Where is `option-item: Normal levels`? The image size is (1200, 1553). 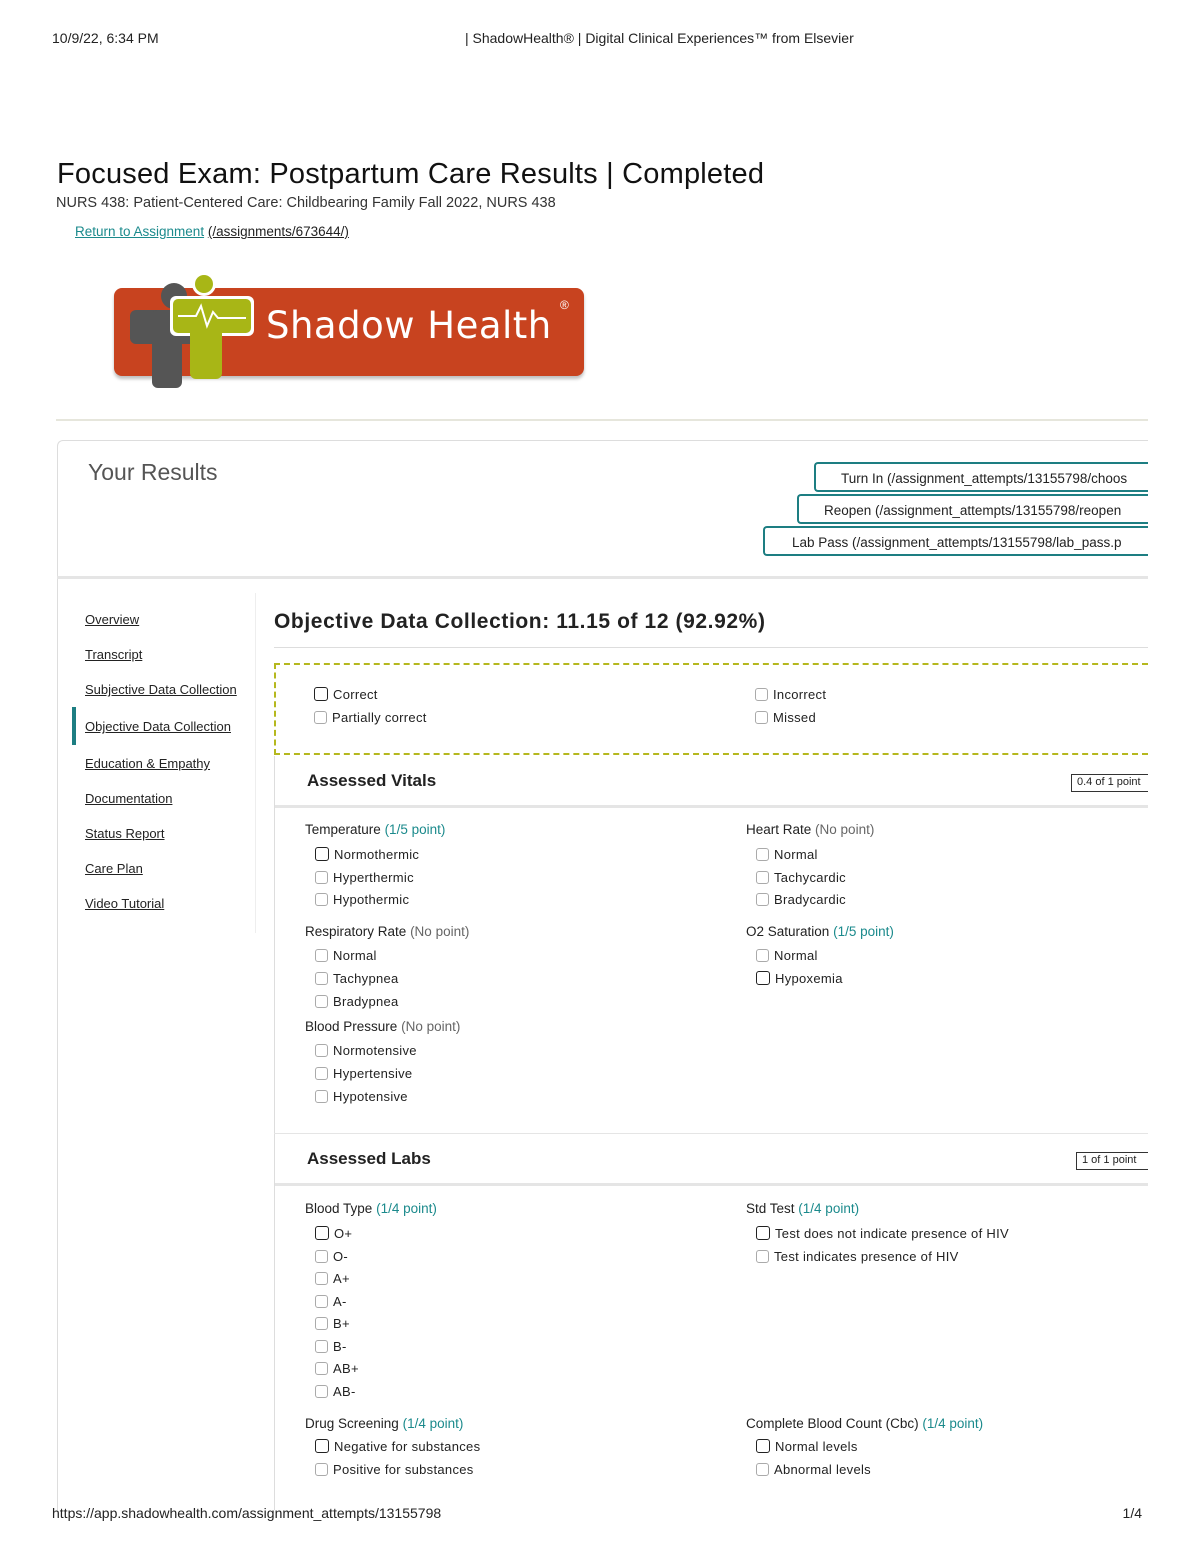
option-item: Normal levels is located at coordinates (807, 1446).